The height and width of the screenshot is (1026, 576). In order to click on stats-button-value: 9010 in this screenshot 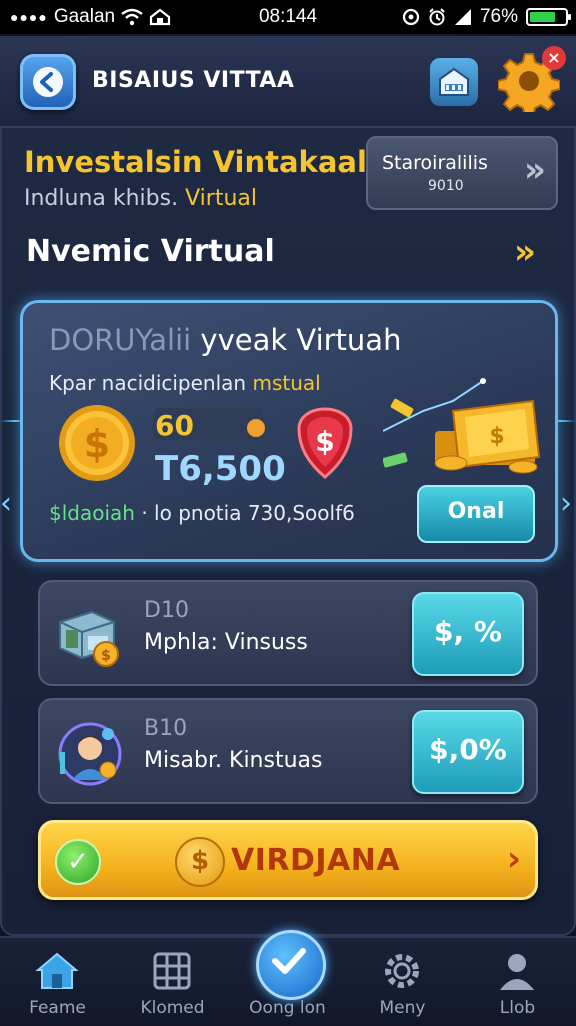, I will do `click(446, 186)`.